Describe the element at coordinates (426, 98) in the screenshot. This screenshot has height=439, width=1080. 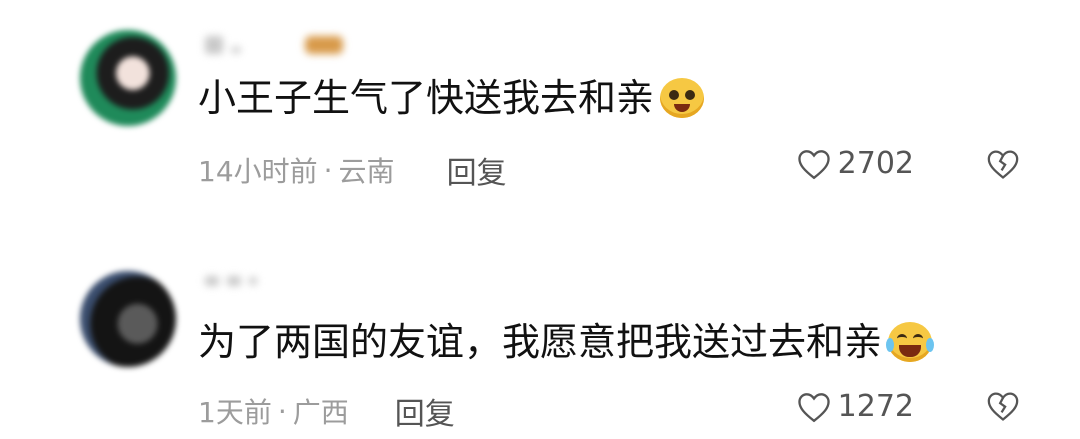
I see `comment-text: 小王子生气了快送我去和亲` at that location.